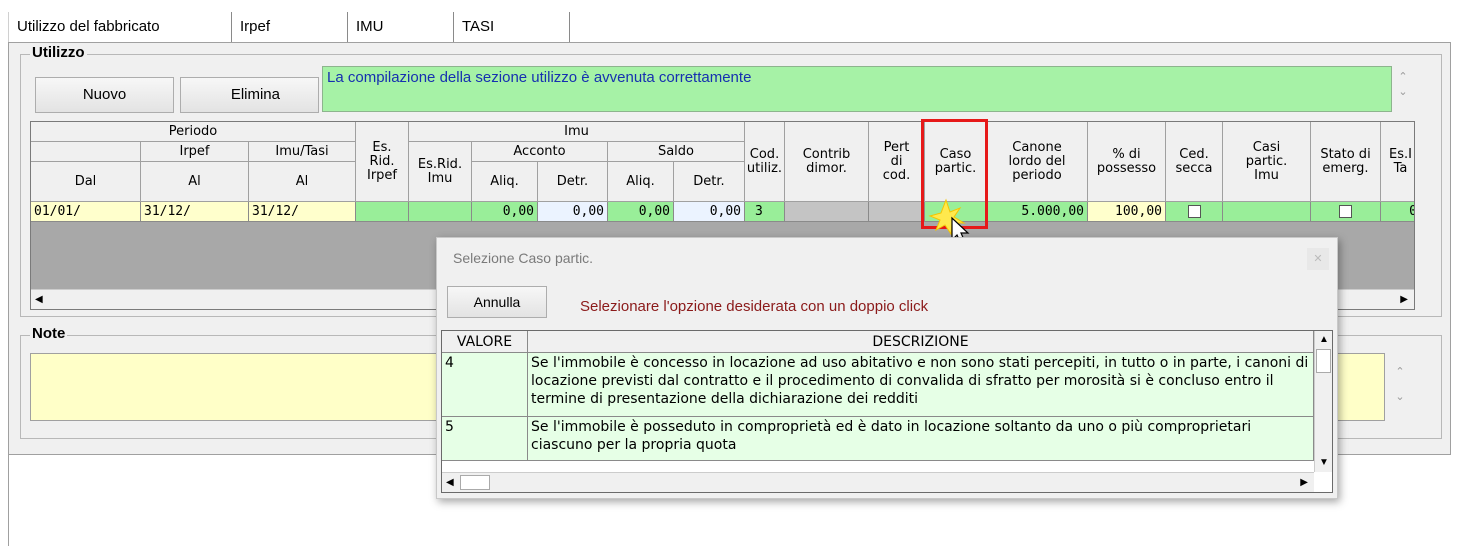 The width and height of the screenshot is (1459, 546). I want to click on cell-cod-utiliz: 3, so click(765, 212).